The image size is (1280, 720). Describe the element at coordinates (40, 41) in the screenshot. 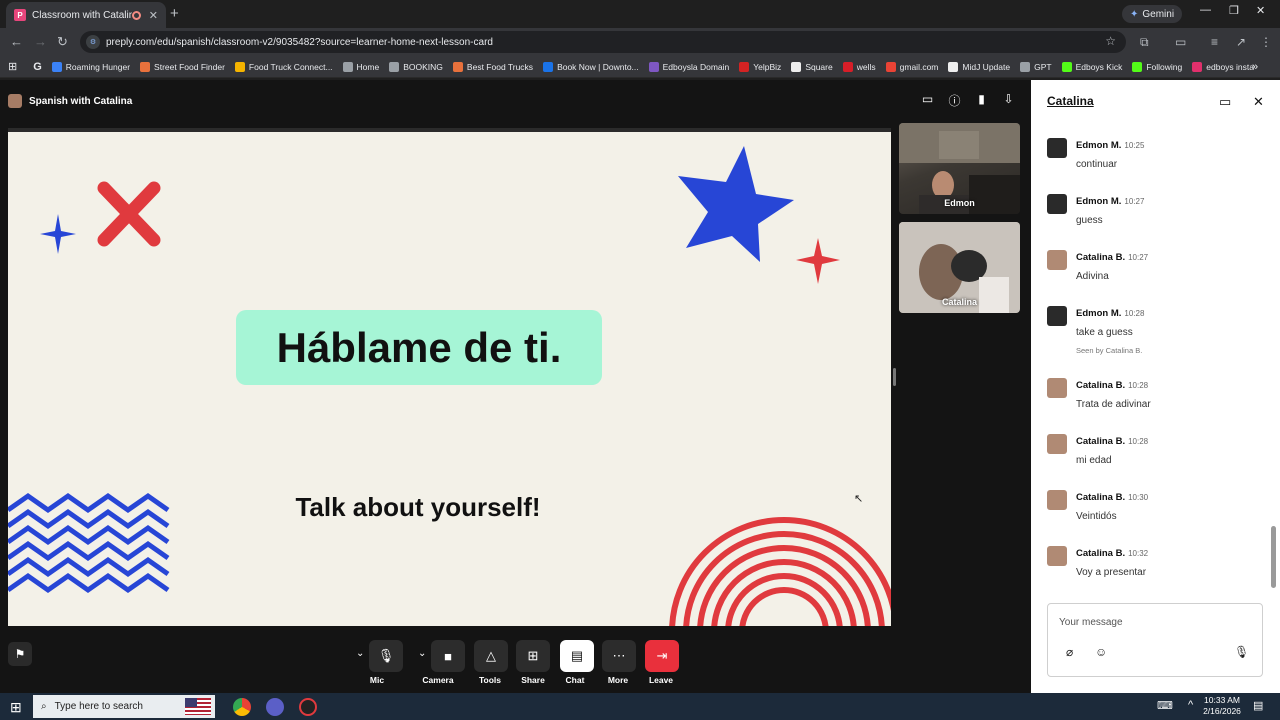

I see `forward-button: →` at that location.